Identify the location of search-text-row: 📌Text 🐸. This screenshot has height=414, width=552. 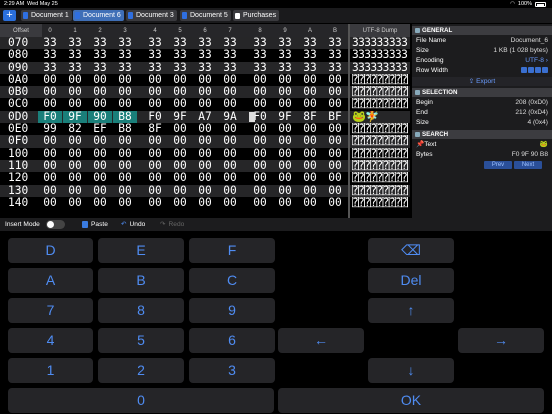
(482, 145).